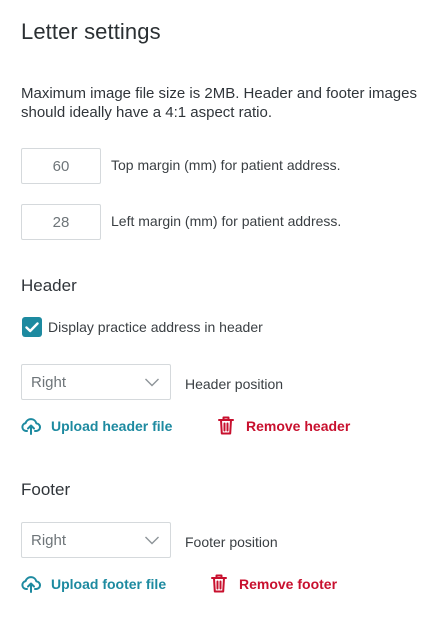 The image size is (444, 619). Describe the element at coordinates (231, 542) in the screenshot. I see `footer-position-label: Footer position` at that location.